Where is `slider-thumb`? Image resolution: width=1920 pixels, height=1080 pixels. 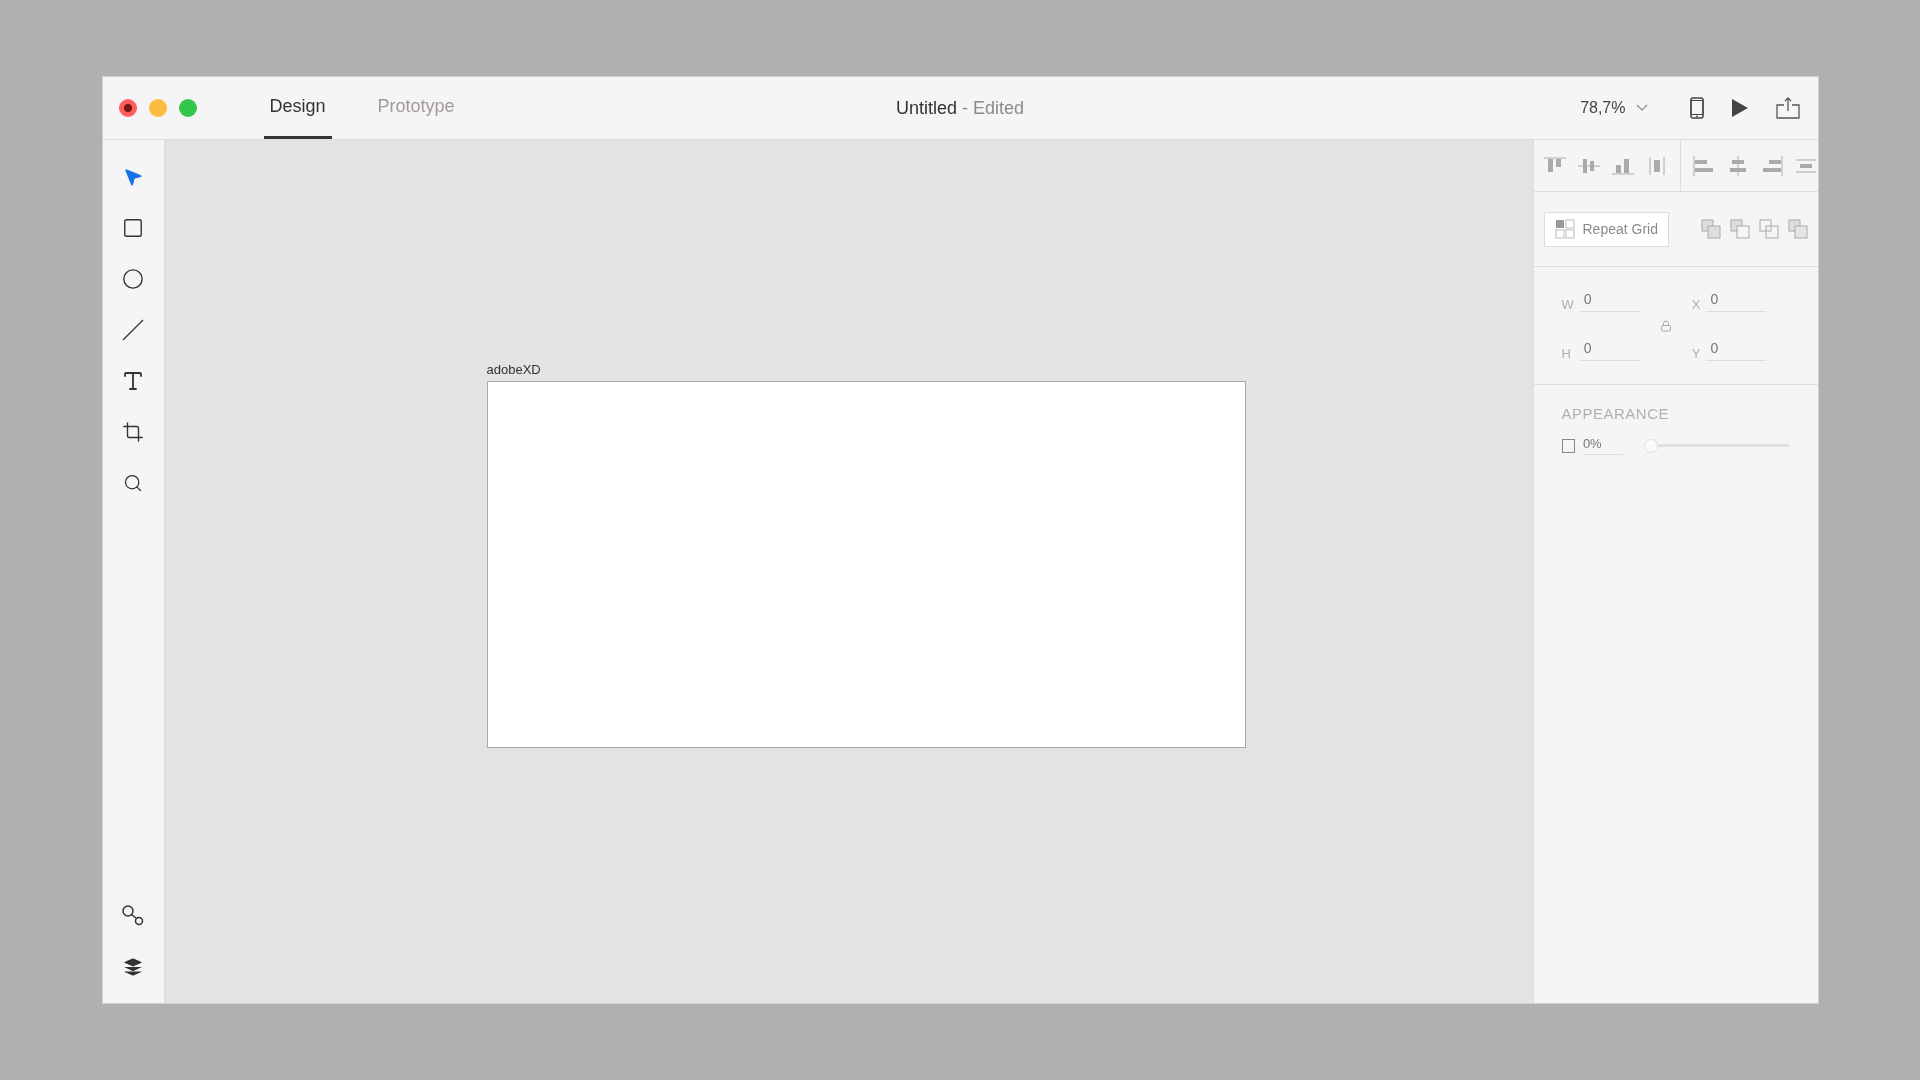 slider-thumb is located at coordinates (1650, 445).